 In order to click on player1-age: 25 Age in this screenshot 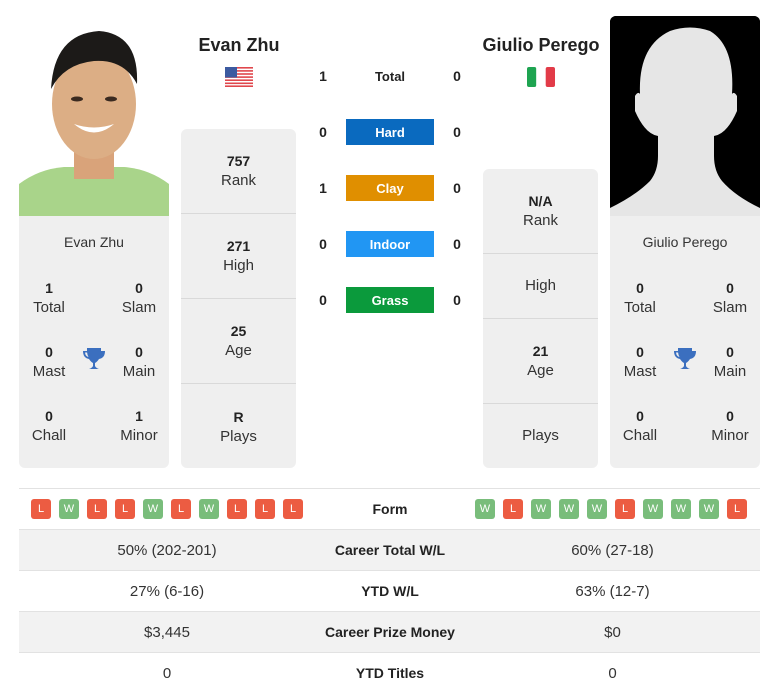, I will do `click(238, 341)`.